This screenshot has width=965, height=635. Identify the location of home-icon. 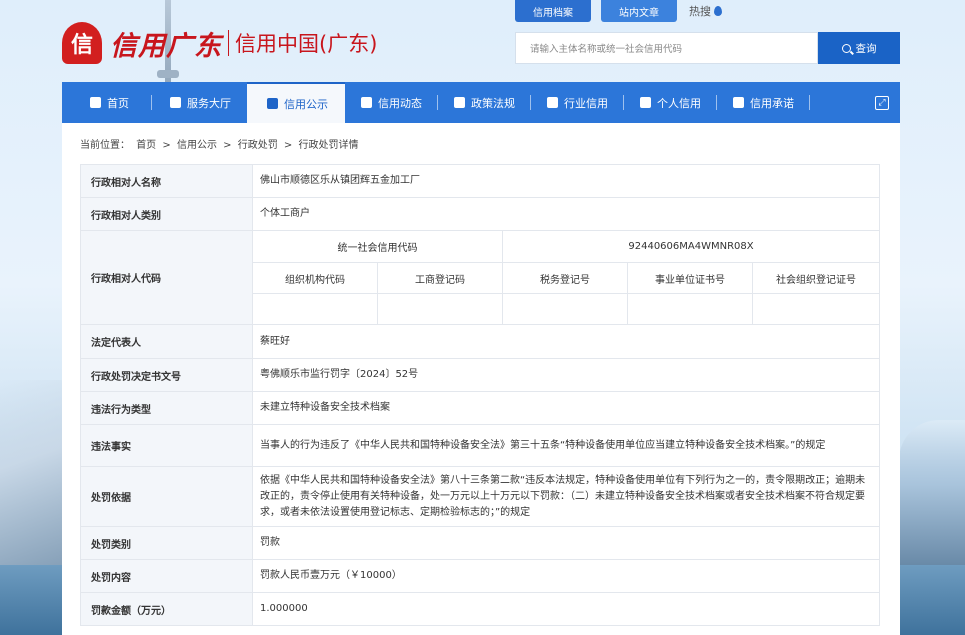
(95, 102).